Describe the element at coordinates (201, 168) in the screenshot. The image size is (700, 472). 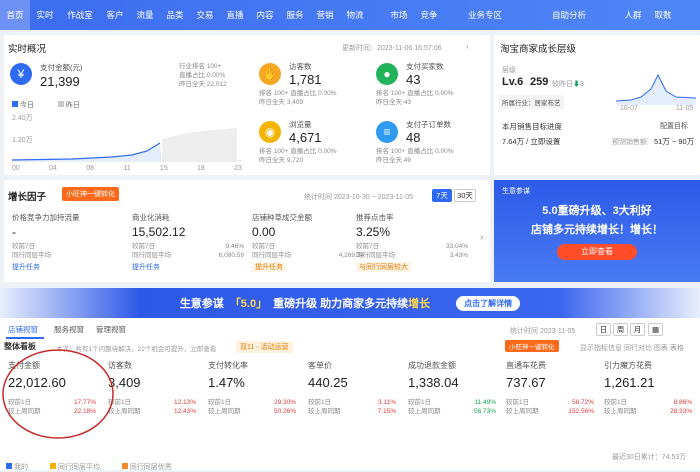
I see `x-tick: 18` at that location.